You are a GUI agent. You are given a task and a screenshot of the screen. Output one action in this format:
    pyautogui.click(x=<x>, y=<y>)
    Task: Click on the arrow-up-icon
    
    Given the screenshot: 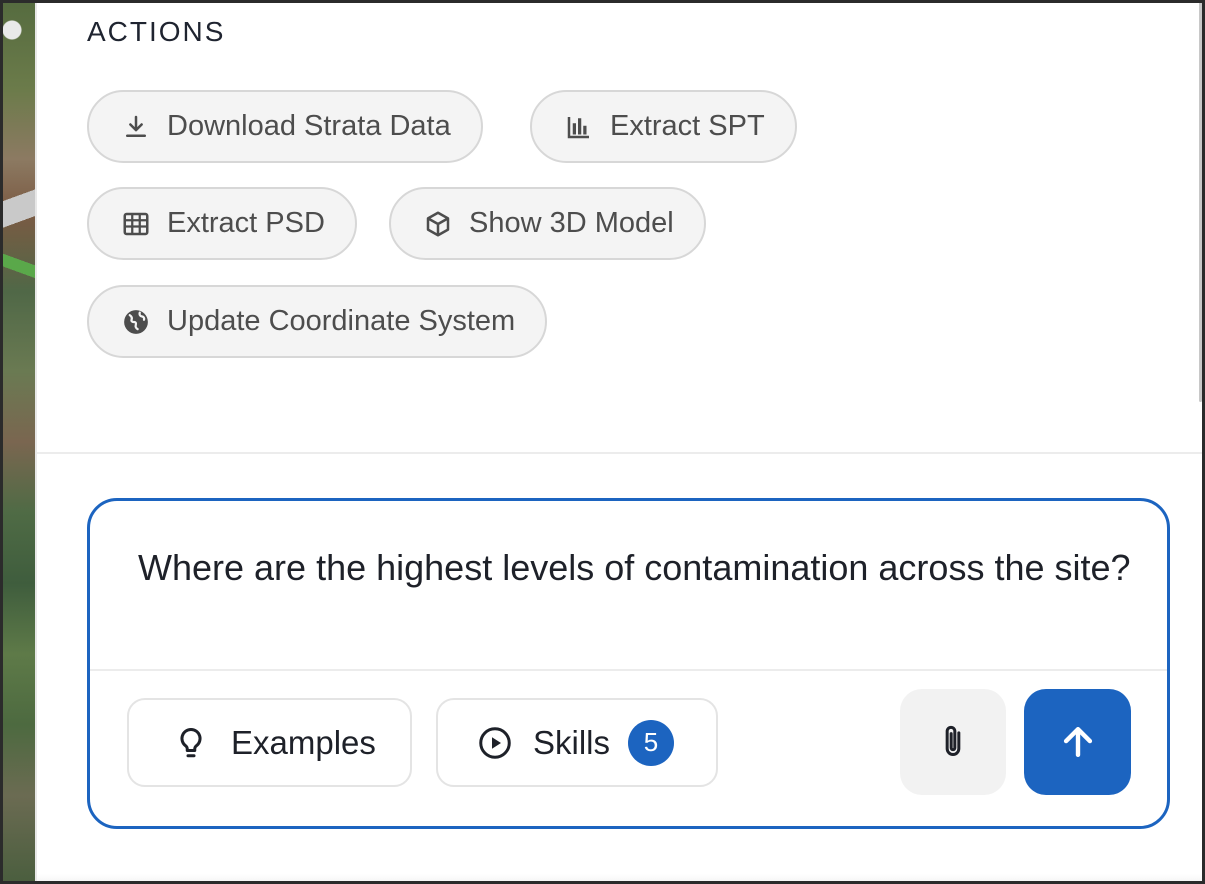 What is the action you would take?
    pyautogui.click(x=1077, y=742)
    